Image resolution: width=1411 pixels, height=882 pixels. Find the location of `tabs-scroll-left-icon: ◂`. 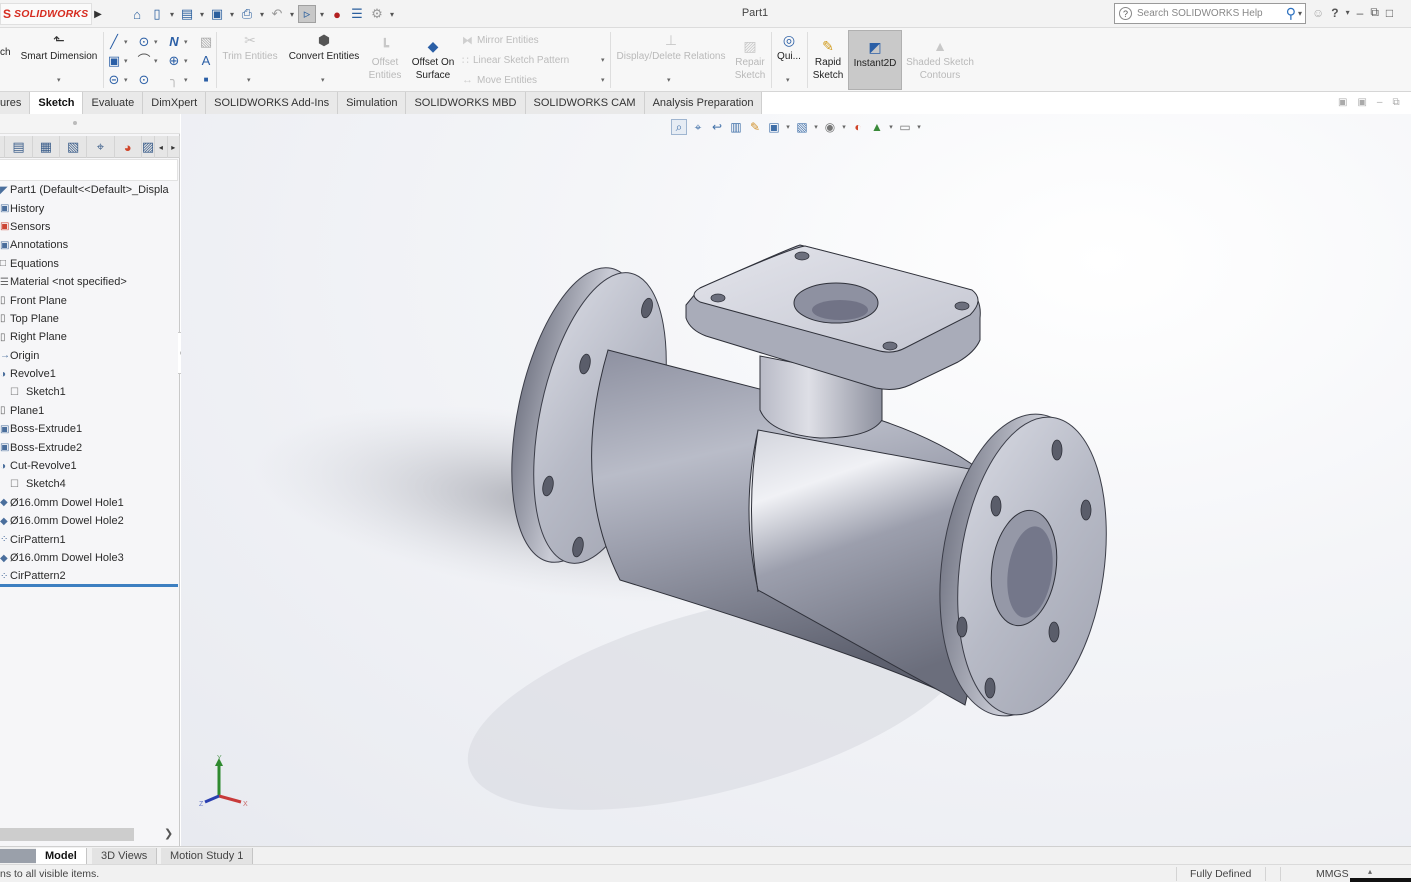

tabs-scroll-left-icon: ◂ is located at coordinates (161, 147).